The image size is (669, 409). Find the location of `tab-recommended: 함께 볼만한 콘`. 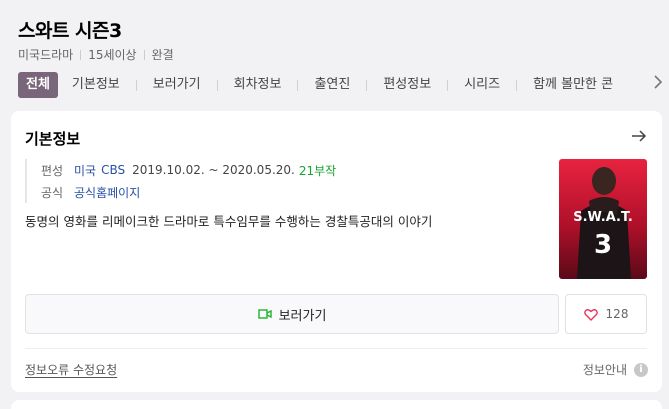

tab-recommended: 함께 볼만한 콘 is located at coordinates (573, 85).